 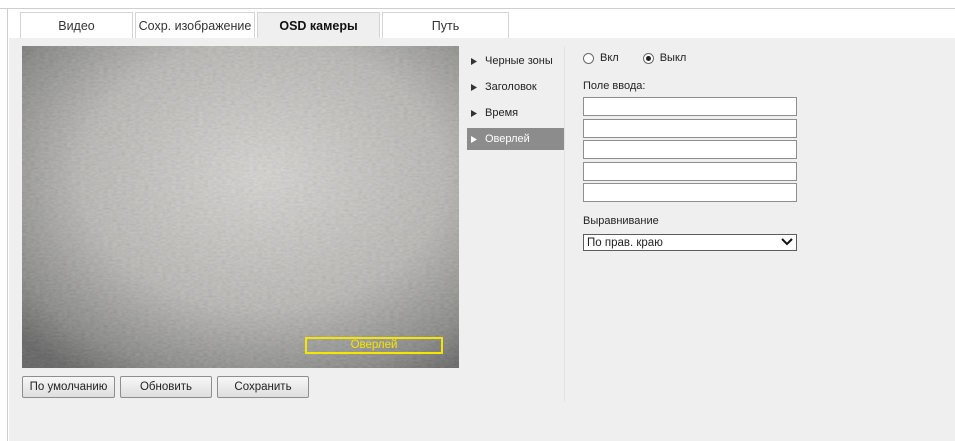 I want to click on tab-bar: Видео Сохр. изображение OSD камеры Путь, so click(x=265, y=25).